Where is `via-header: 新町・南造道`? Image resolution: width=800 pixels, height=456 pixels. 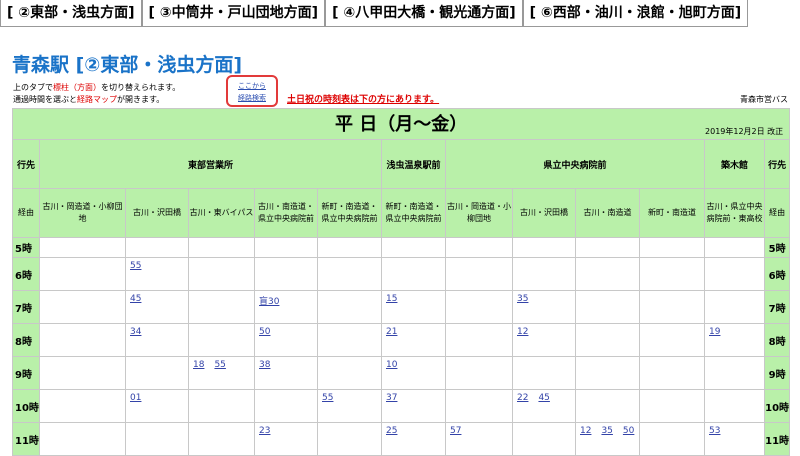 via-header: 新町・南造道 is located at coordinates (672, 213).